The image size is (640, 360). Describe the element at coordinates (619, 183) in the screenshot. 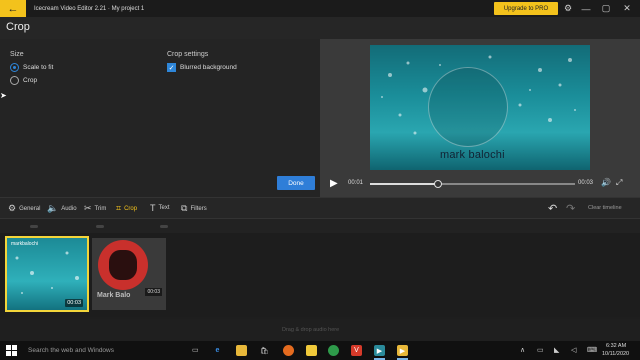

I see `fullscreen-icon: ⤢` at that location.